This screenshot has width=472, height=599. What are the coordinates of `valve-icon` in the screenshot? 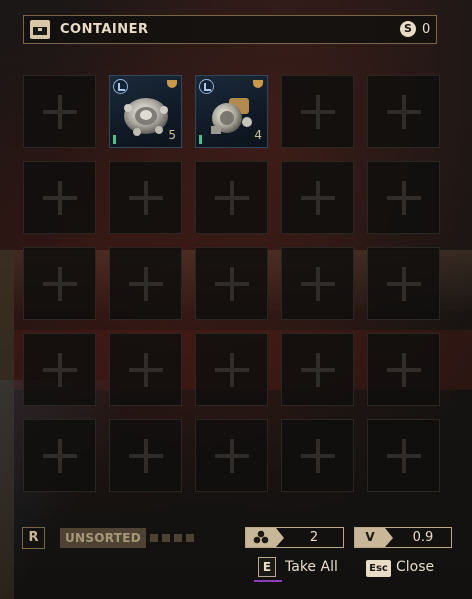 It's located at (231, 116).